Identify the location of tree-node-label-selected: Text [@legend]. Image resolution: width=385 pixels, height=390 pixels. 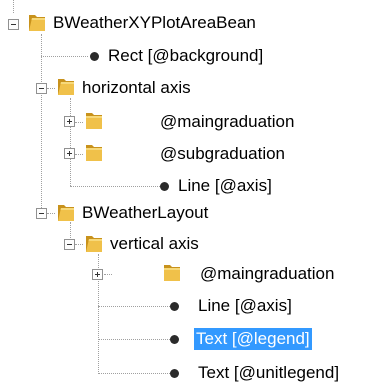
(253, 339).